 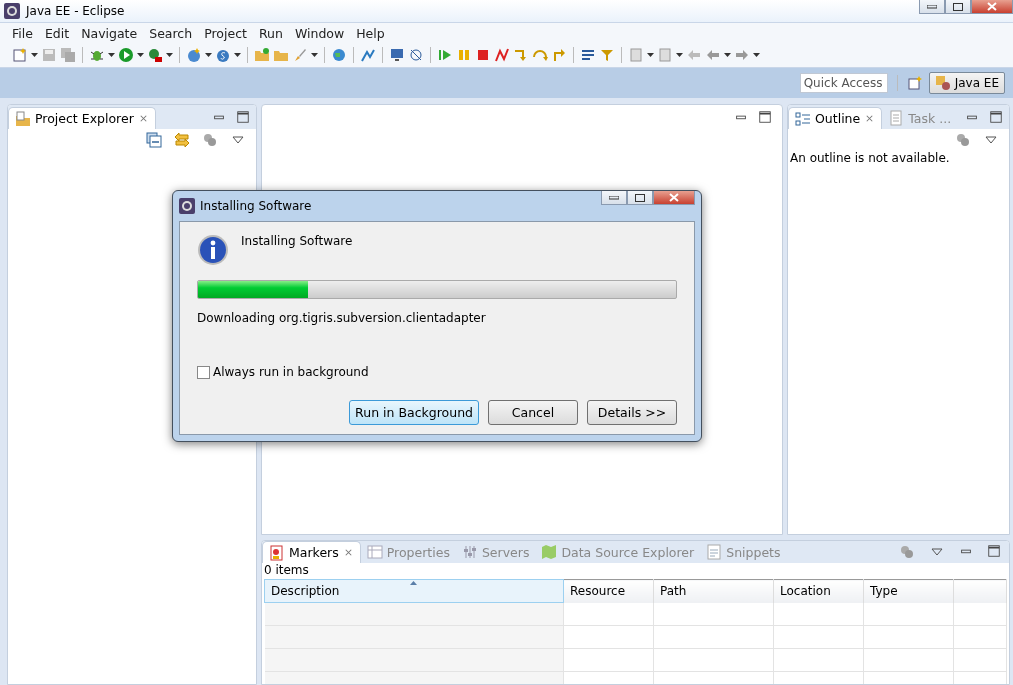 What do you see at coordinates (397, 55) in the screenshot?
I see `monitor-icon` at bounding box center [397, 55].